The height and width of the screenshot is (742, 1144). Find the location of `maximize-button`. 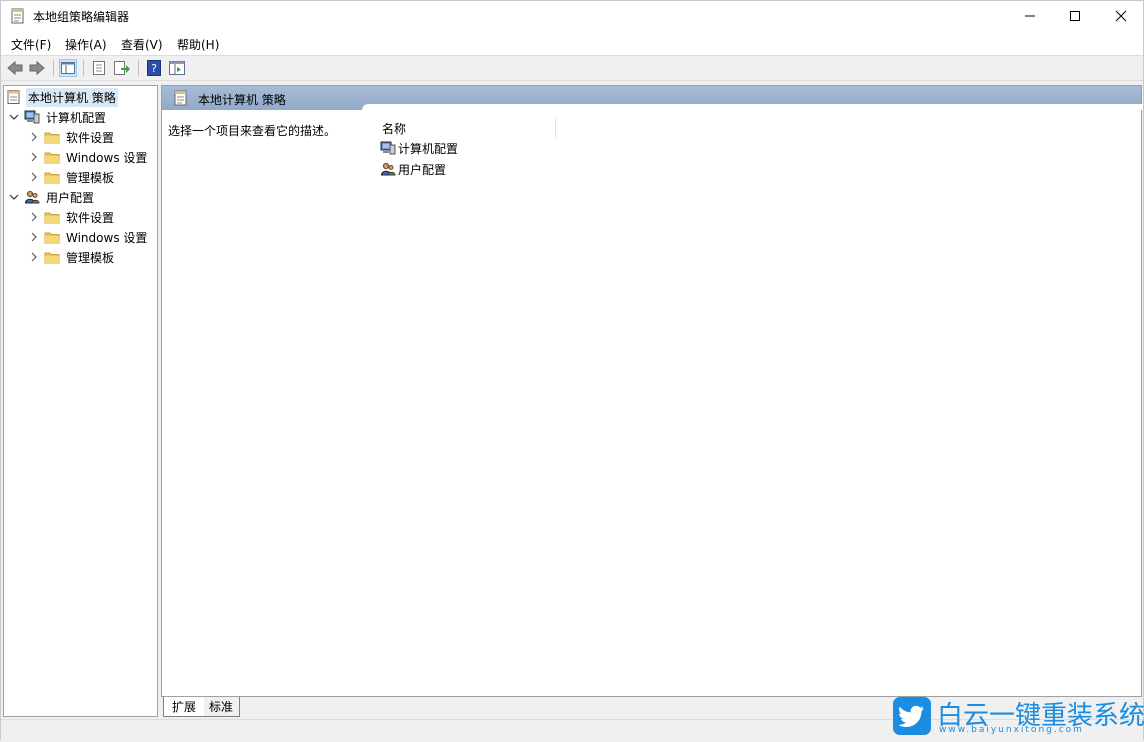

maximize-button is located at coordinates (1075, 16).